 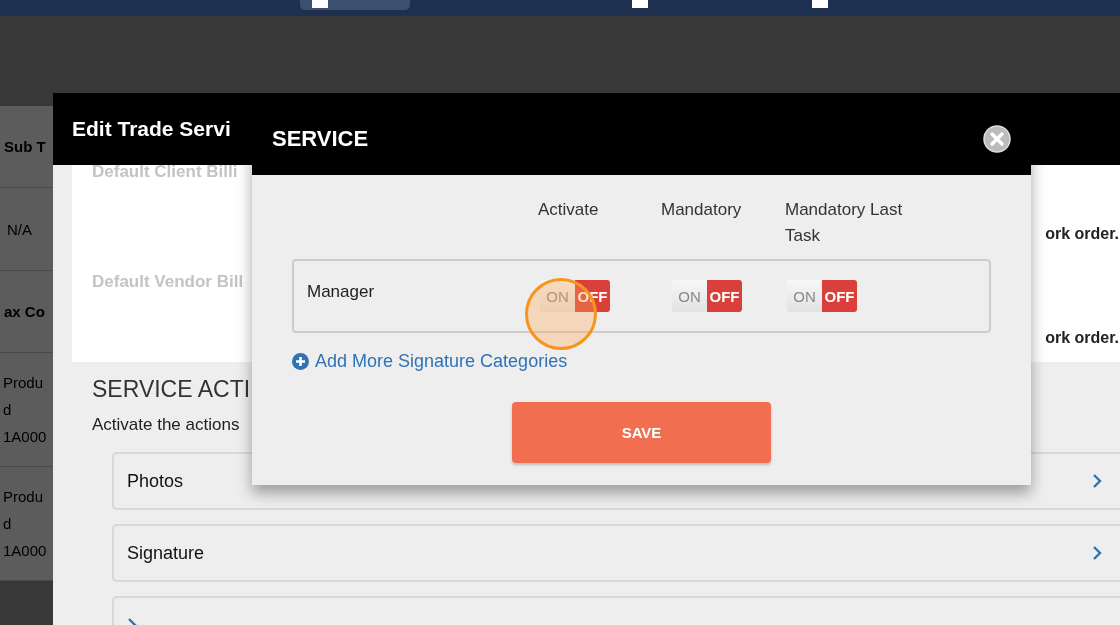 What do you see at coordinates (19, 229) in the screenshot?
I see `table-cell-text: N/A` at bounding box center [19, 229].